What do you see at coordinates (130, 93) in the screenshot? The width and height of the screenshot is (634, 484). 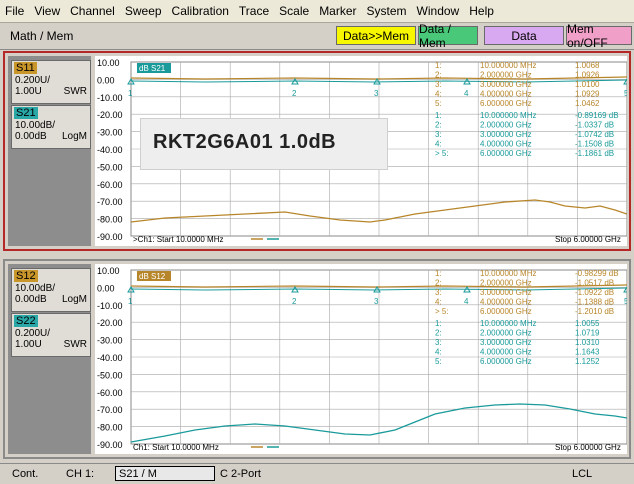 I see `marker-number: 1` at bounding box center [130, 93].